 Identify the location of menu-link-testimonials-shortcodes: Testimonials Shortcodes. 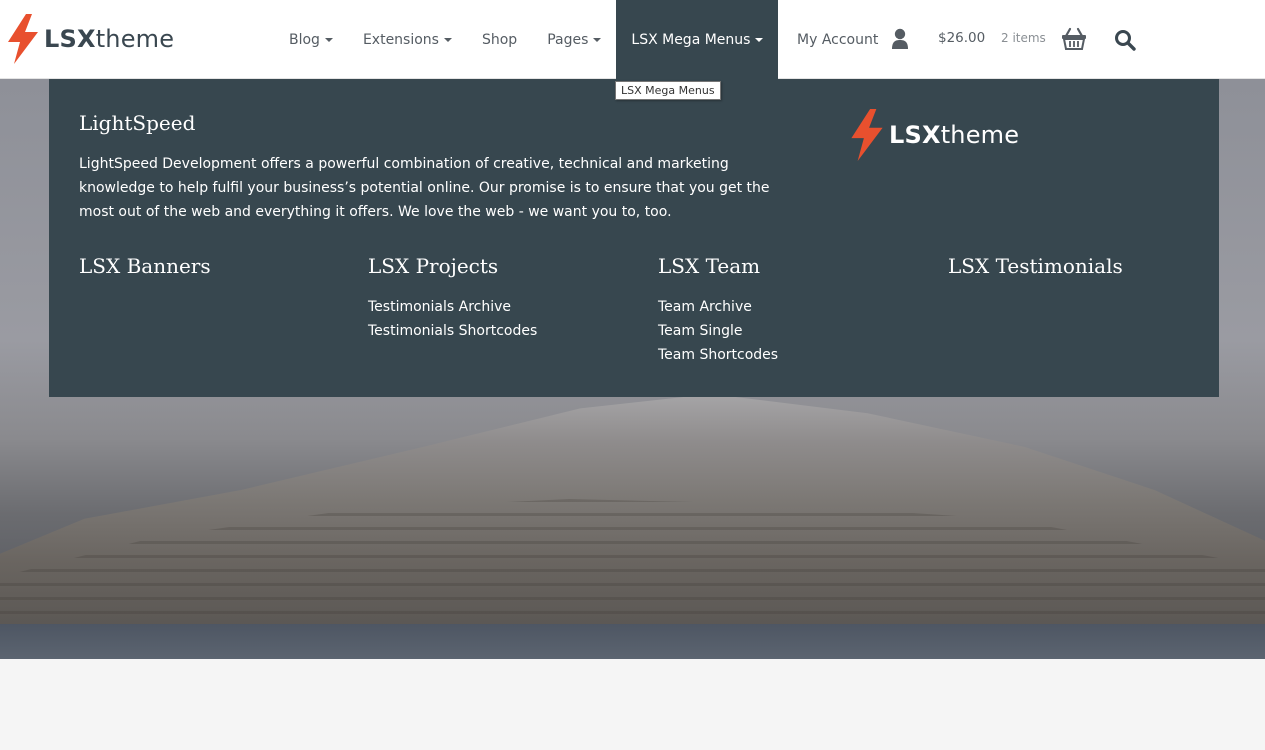
(503, 331).